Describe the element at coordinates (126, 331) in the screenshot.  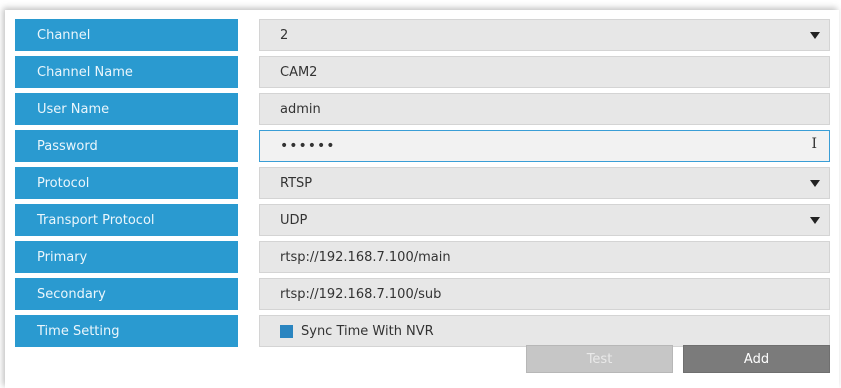
I see `time-setting-label: Time Setting` at that location.